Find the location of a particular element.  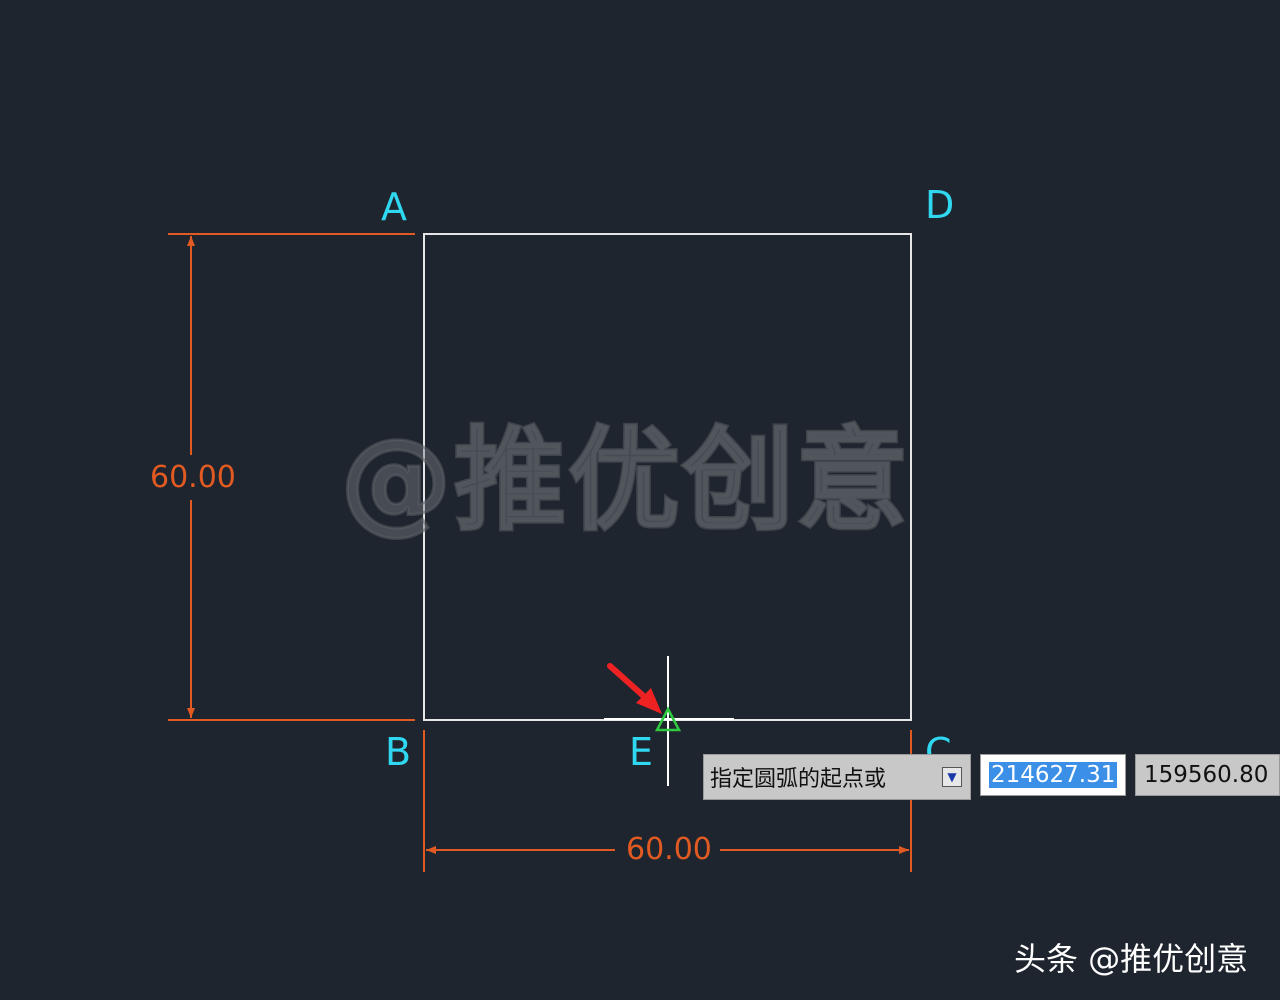

y-coordinate-value: 159560.80 is located at coordinates (1206, 775).